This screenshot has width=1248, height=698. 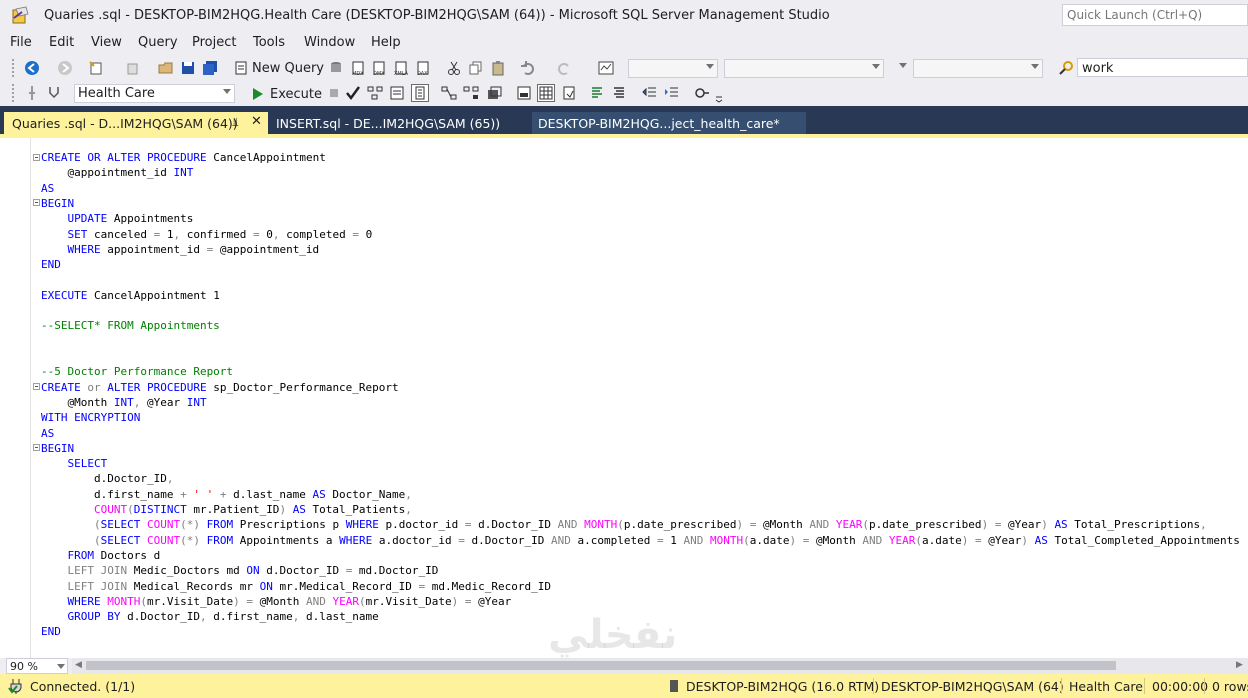 I want to click on new-query-icon, so click(x=241, y=68).